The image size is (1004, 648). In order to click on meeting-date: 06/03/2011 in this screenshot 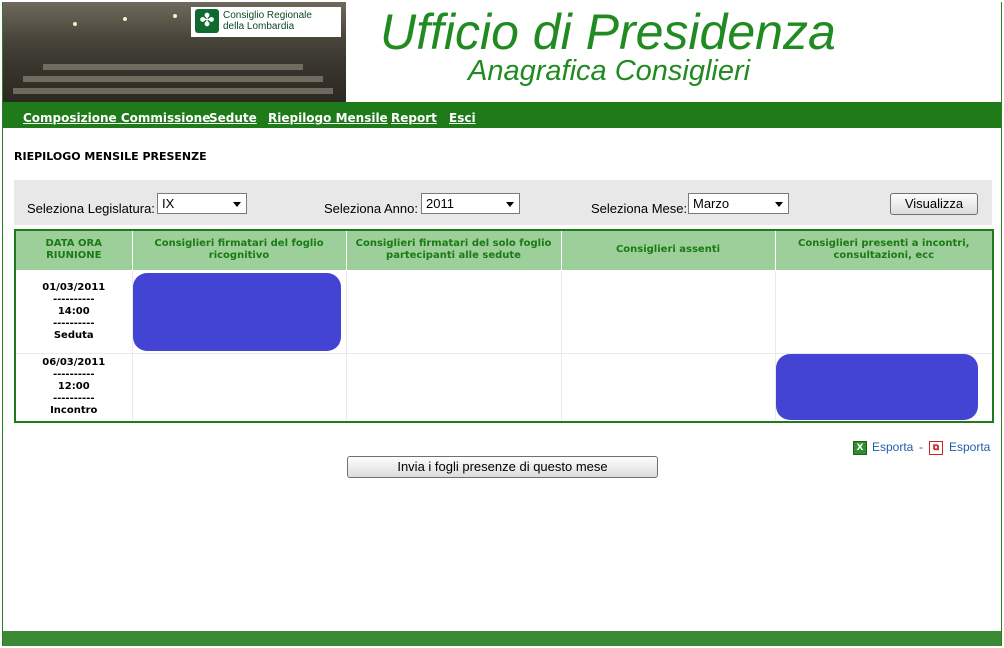, I will do `click(74, 363)`.